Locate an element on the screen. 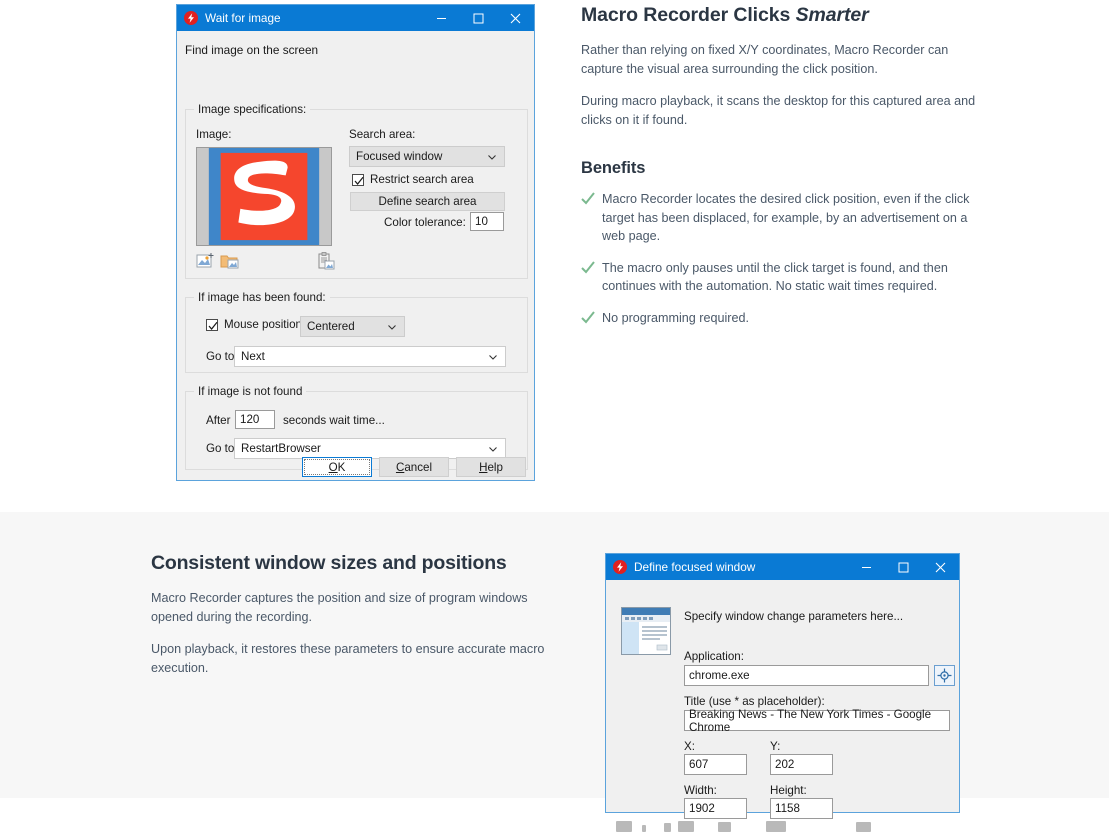  page-title: Macro Recorder Clicks Smarter is located at coordinates (786, 15).